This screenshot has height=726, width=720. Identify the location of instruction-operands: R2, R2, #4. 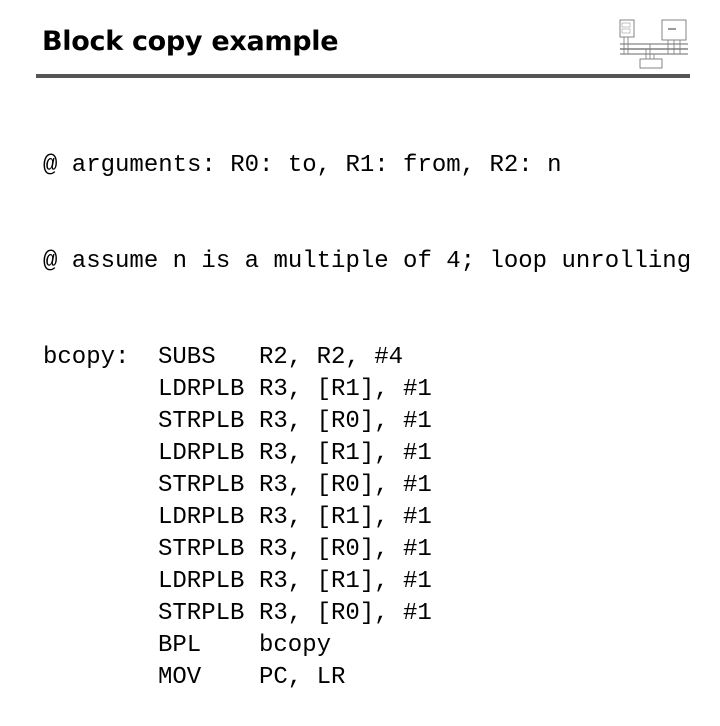
(331, 357).